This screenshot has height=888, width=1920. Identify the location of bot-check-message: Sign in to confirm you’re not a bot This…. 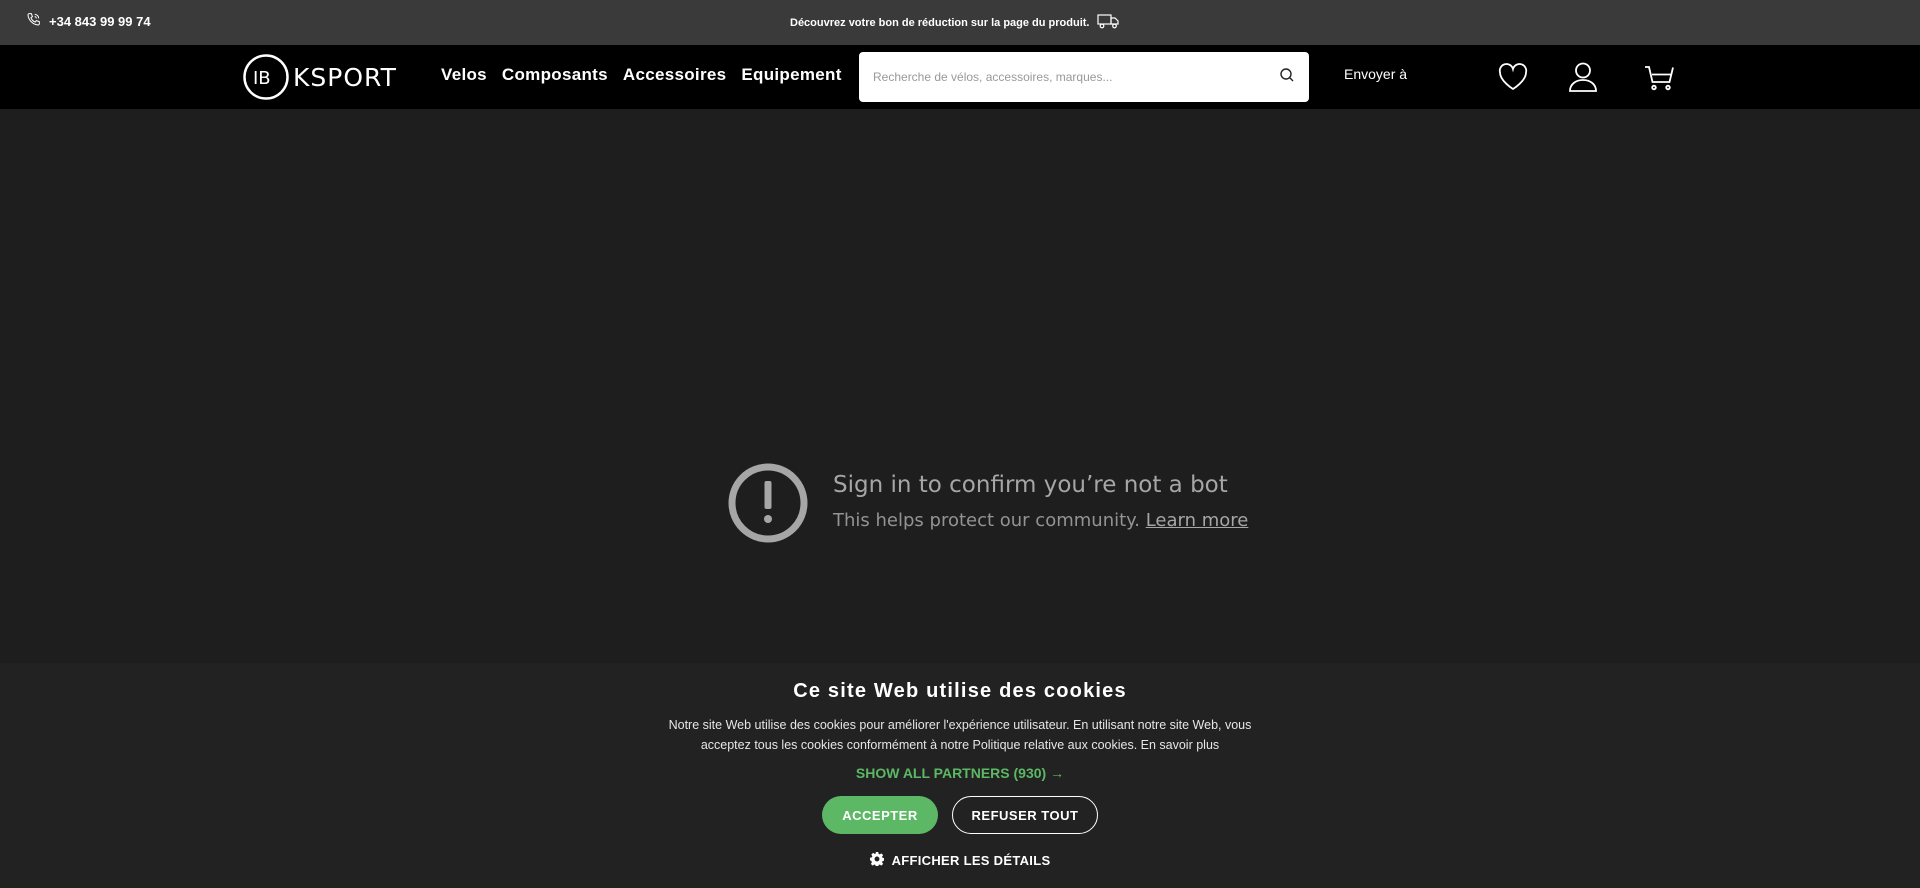
(987, 505).